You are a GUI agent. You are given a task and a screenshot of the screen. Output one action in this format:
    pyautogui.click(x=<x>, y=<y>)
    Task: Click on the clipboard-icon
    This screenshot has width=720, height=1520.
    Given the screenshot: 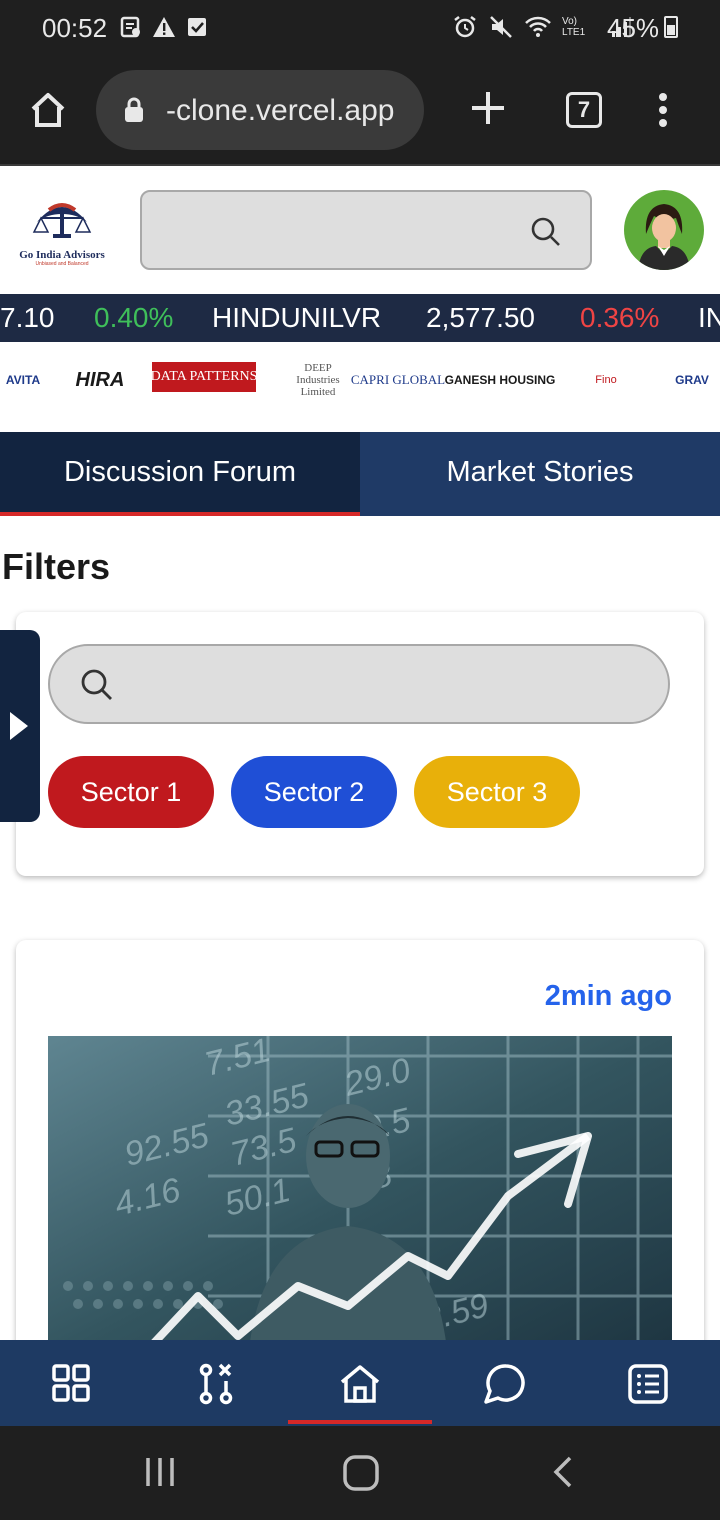 What is the action you would take?
    pyautogui.click(x=130, y=27)
    